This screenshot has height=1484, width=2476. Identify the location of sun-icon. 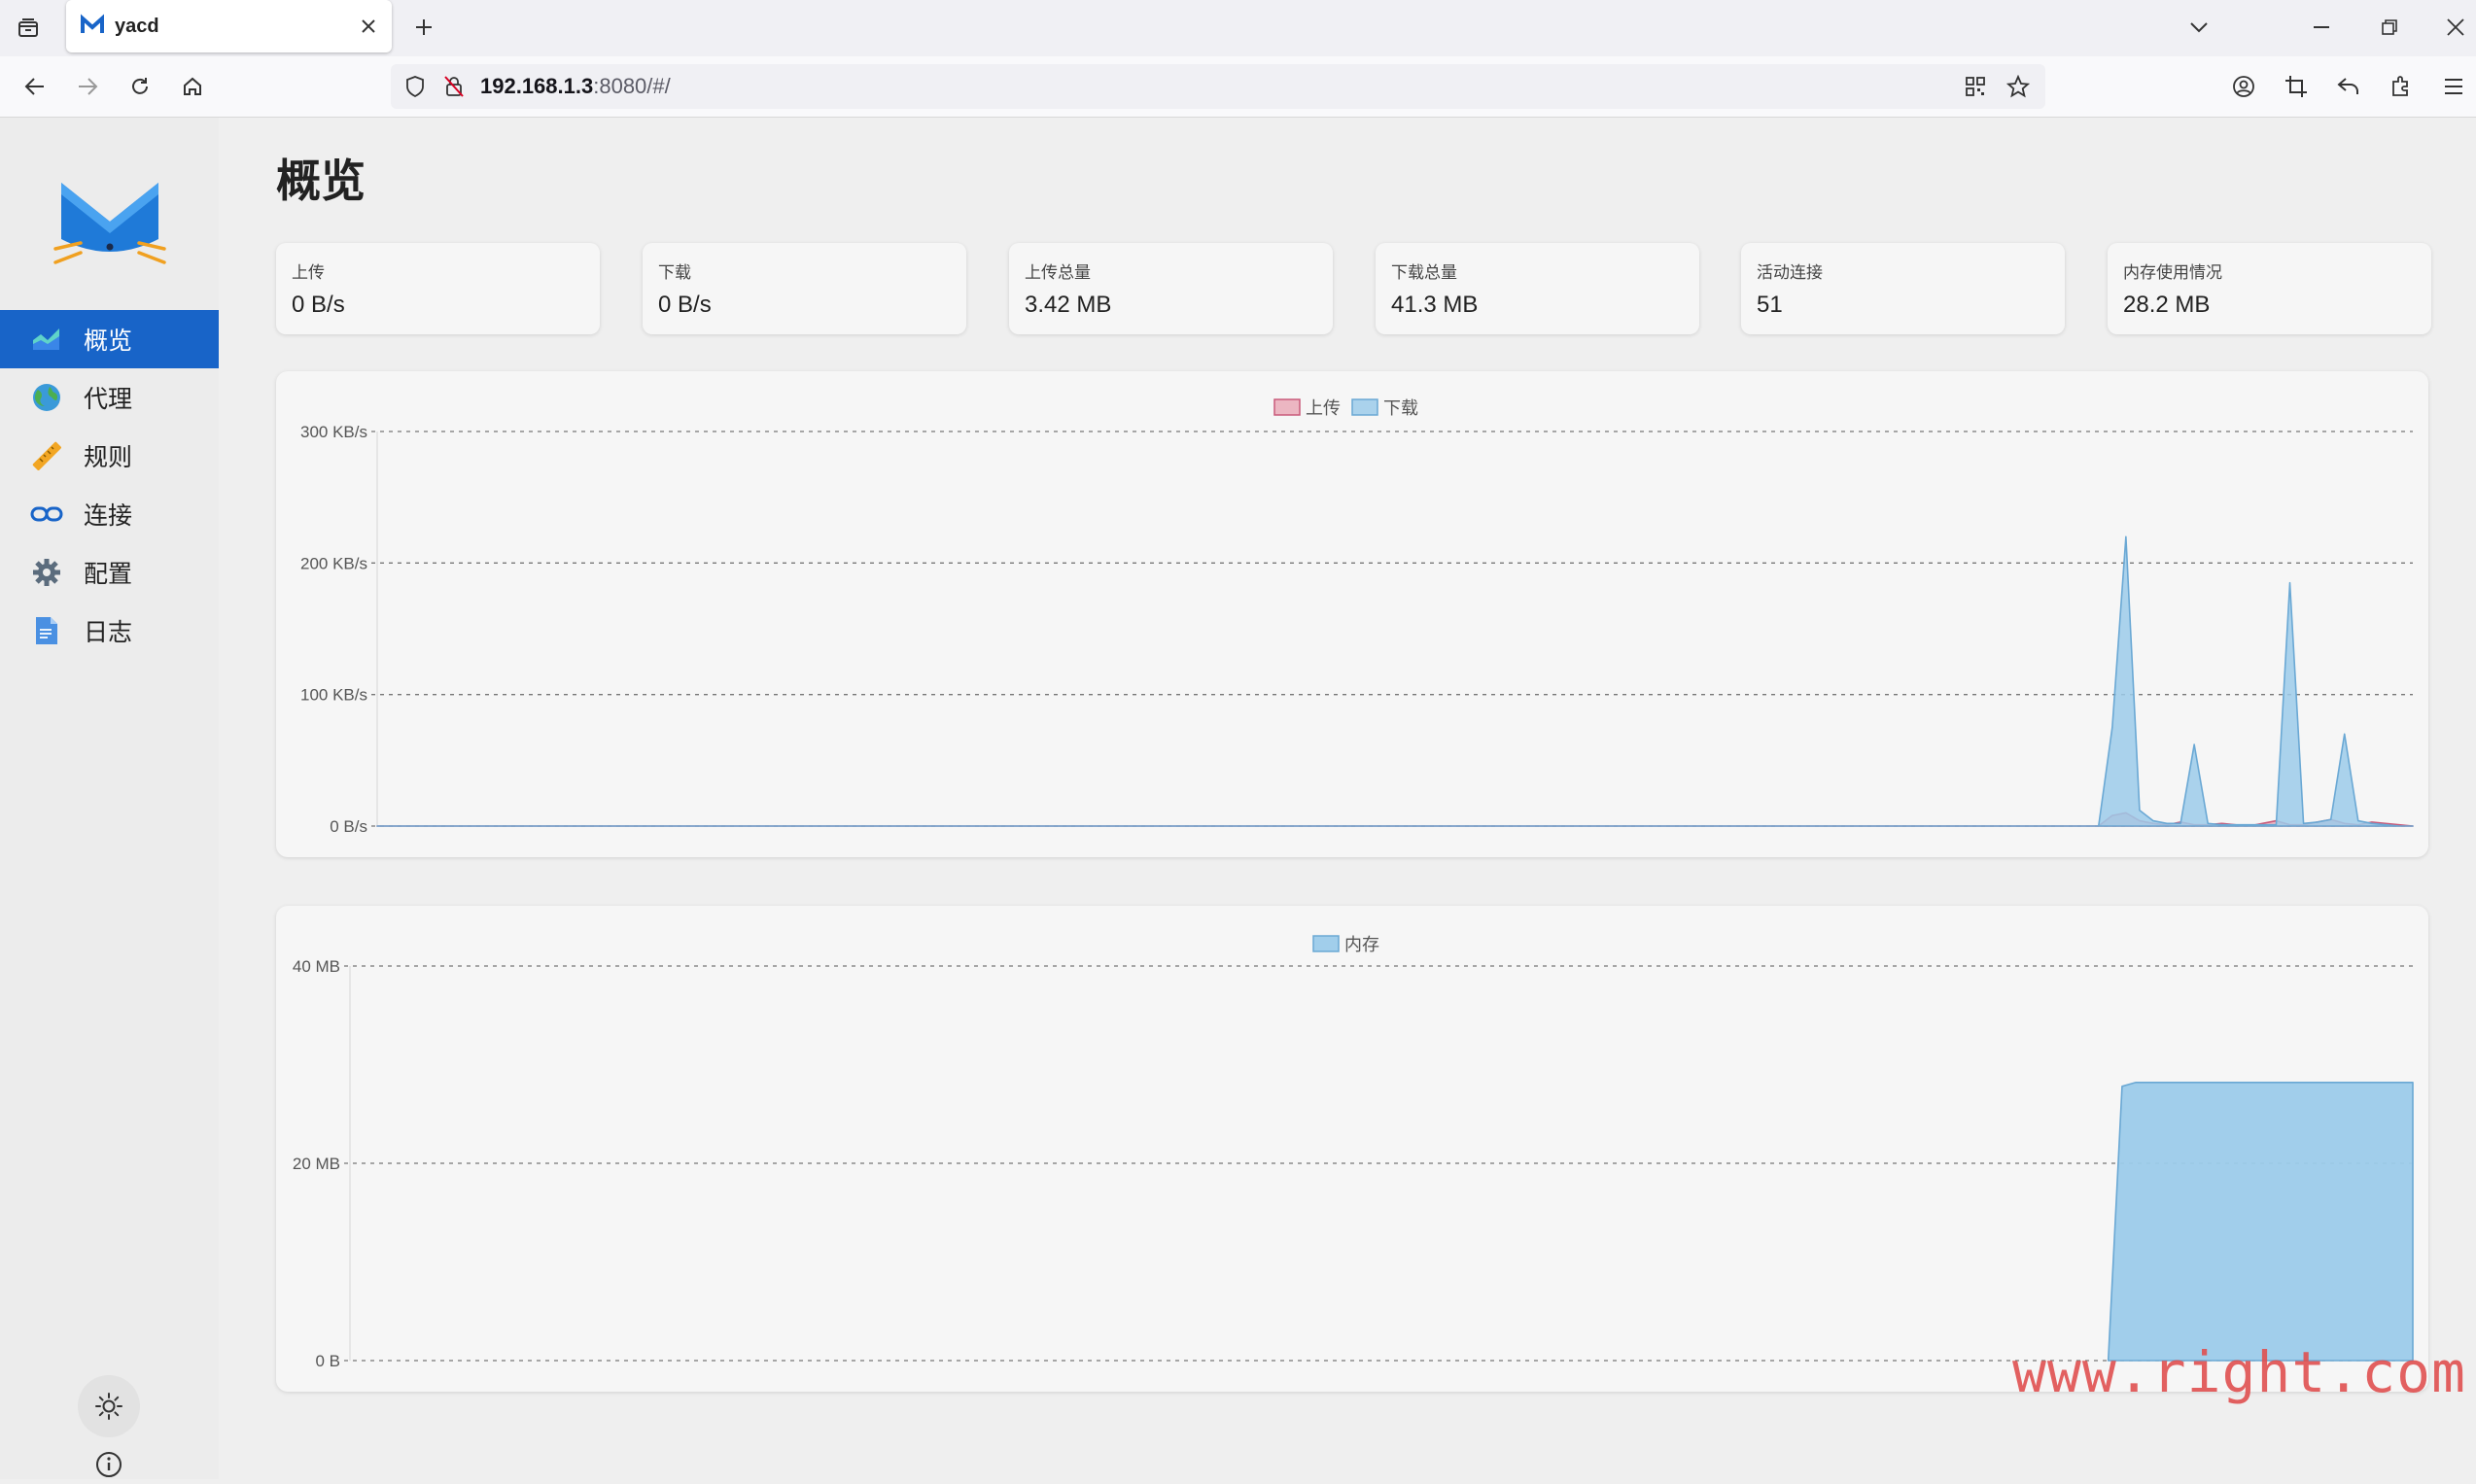
(108, 1406).